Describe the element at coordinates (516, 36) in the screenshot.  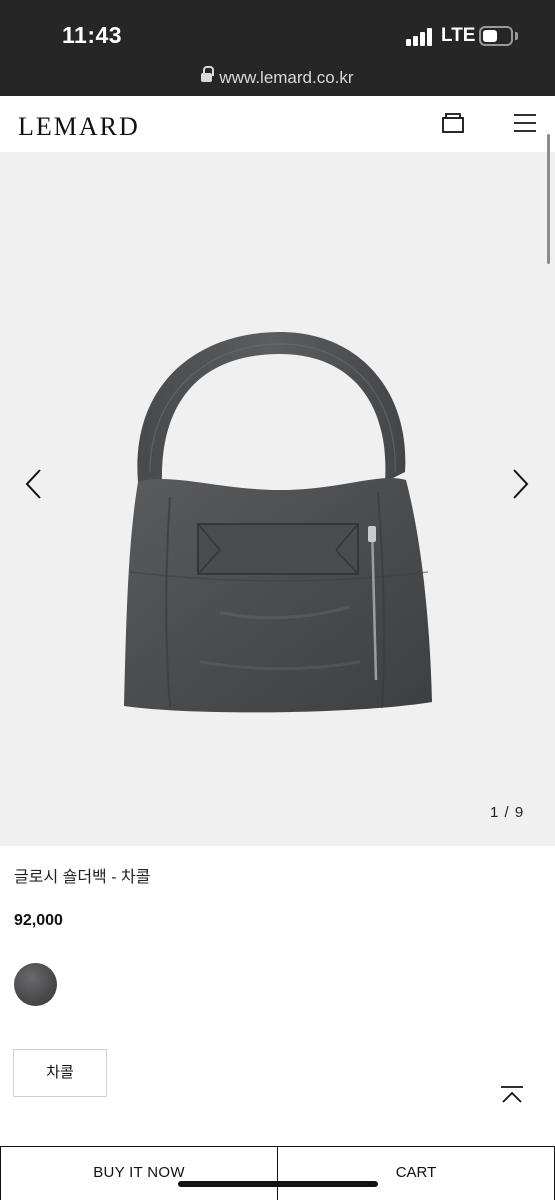
I see `battery-tip` at that location.